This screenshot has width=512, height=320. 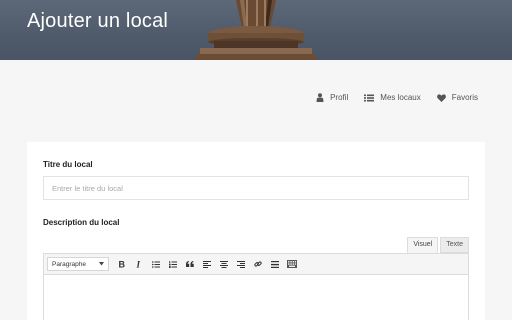 I want to click on align-left-button, so click(x=206, y=264).